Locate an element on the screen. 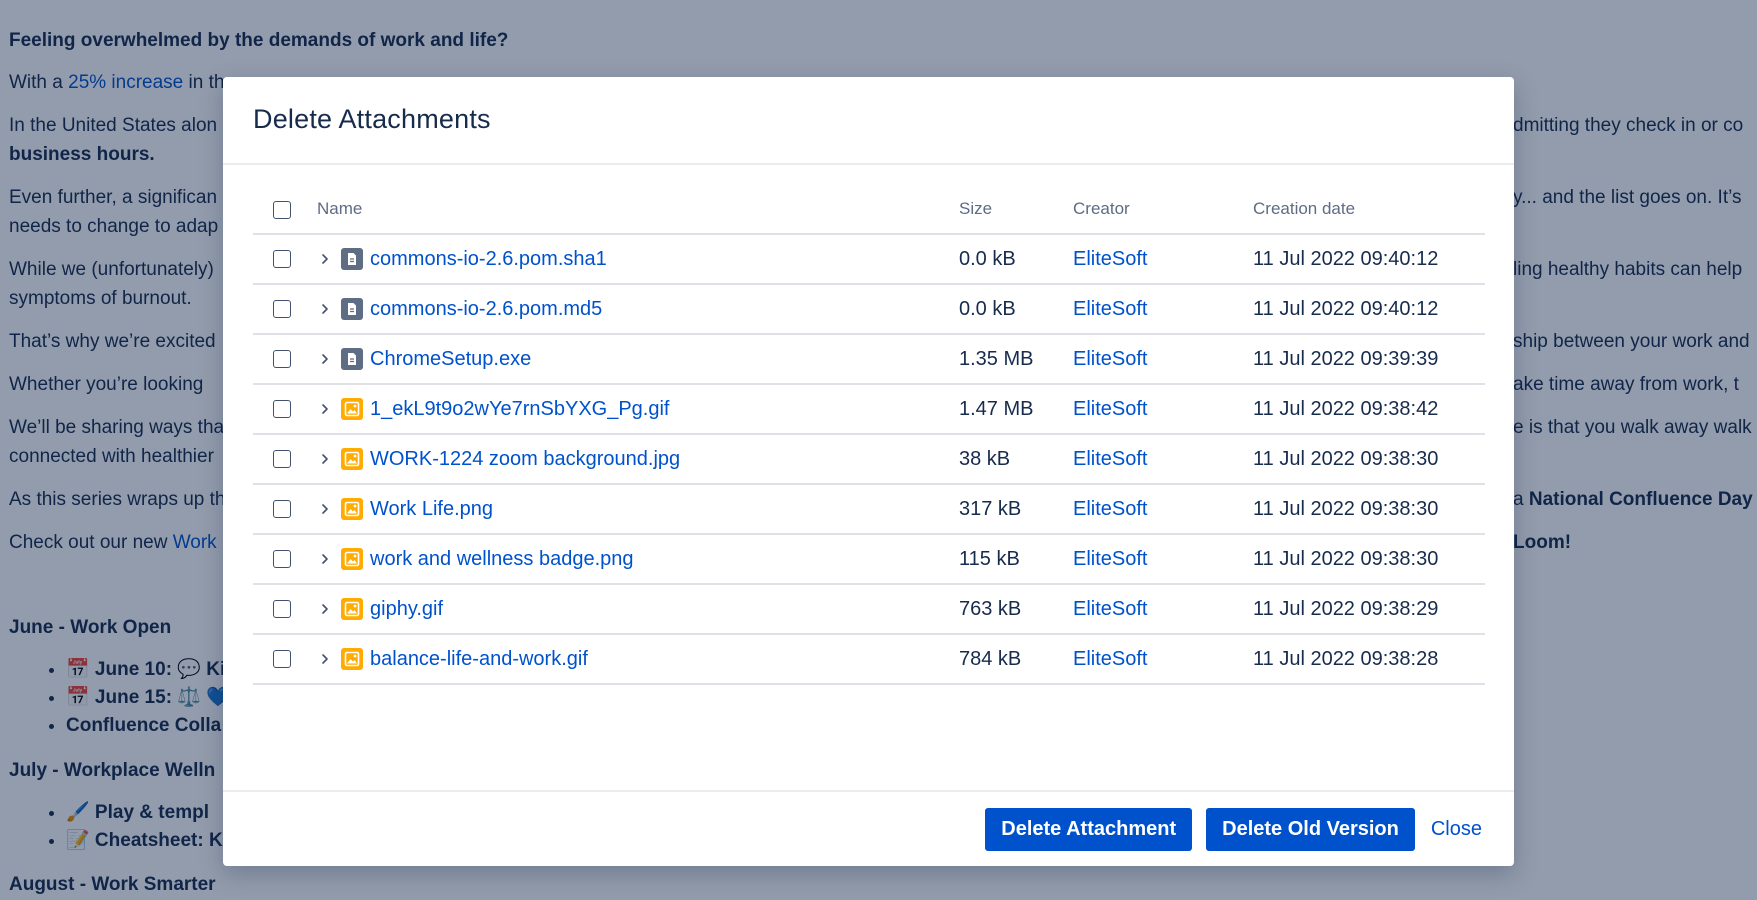 The image size is (1757, 900). column-header-date: Creation date is located at coordinates (1369, 201).